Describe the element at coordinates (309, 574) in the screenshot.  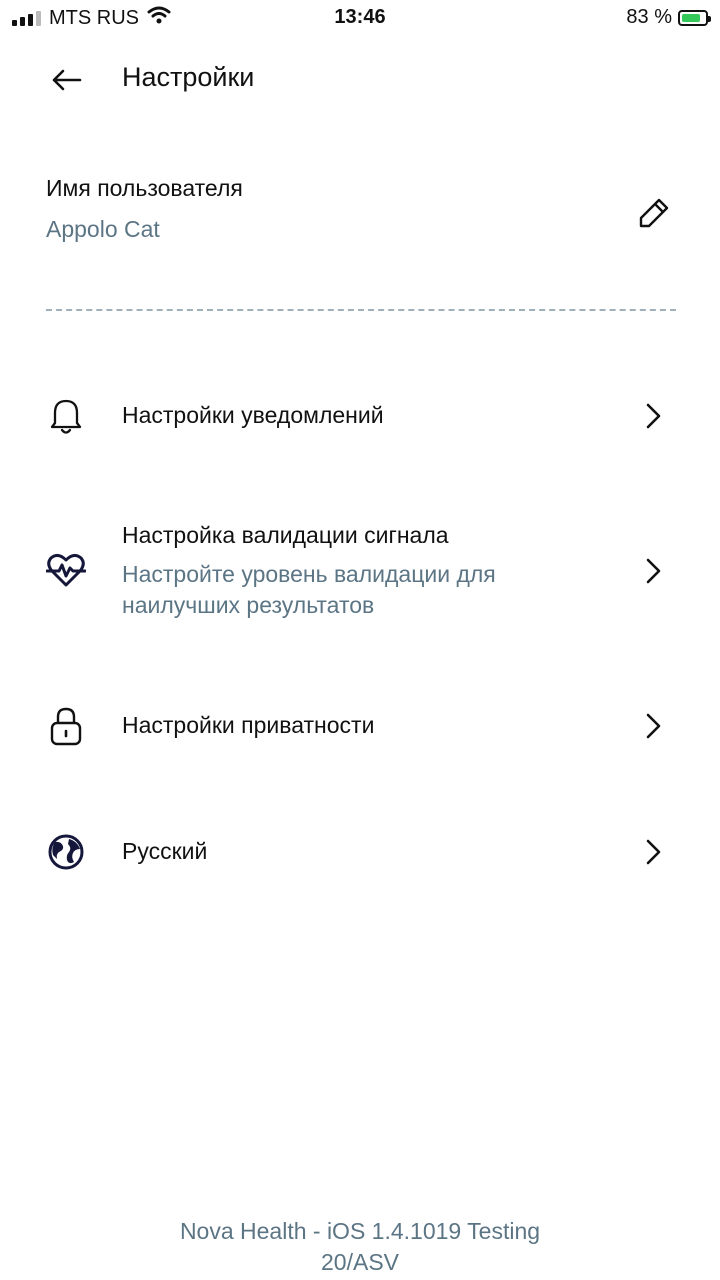
I see `menu-subtitle-line: Настройте уровень валидации для` at that location.